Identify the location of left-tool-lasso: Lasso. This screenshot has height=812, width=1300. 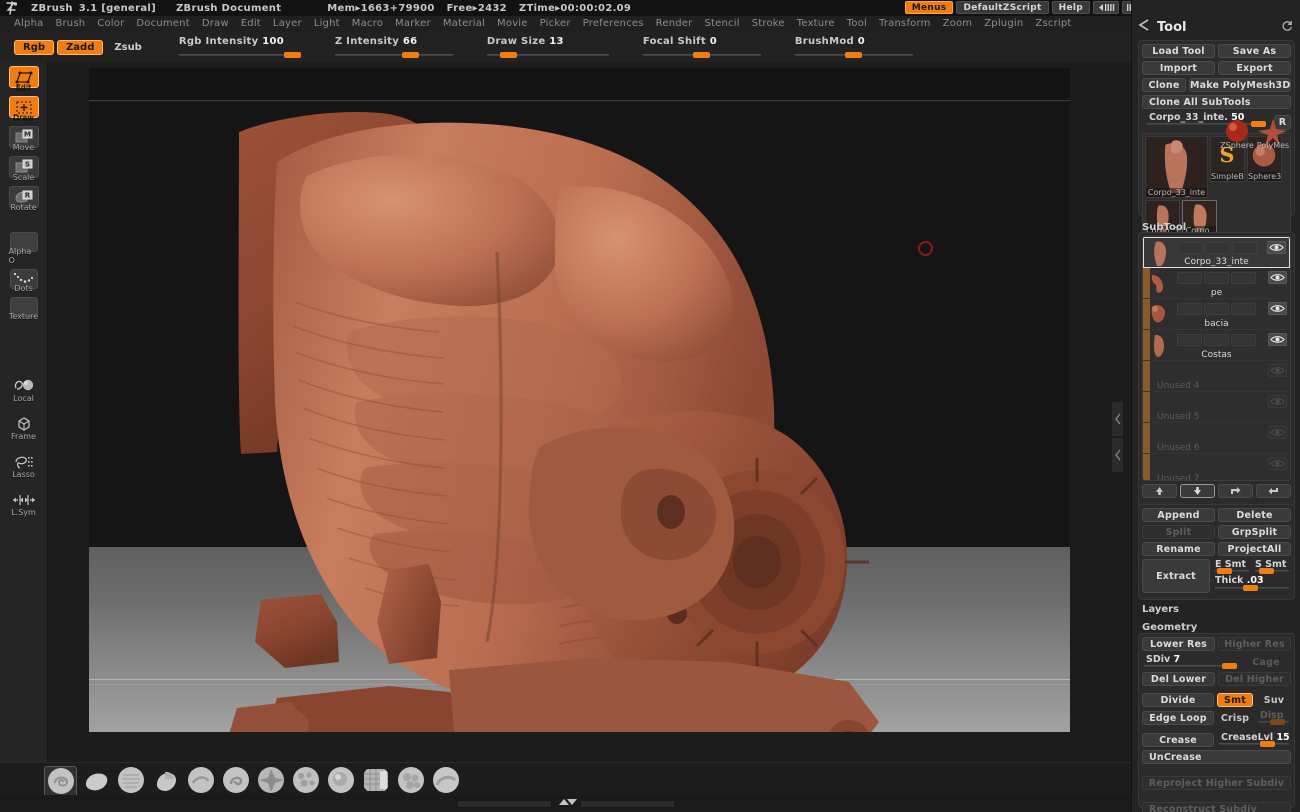
(24, 465).